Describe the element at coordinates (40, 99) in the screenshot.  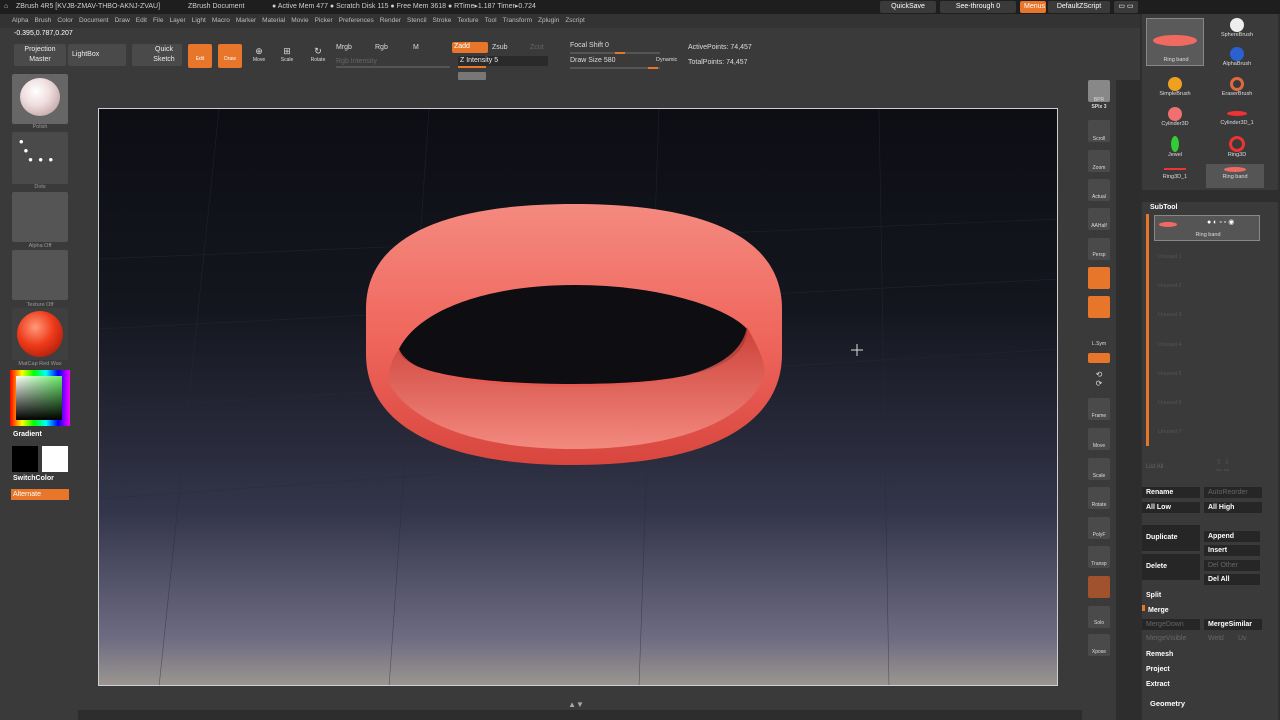
I see `brush-thumbnail` at that location.